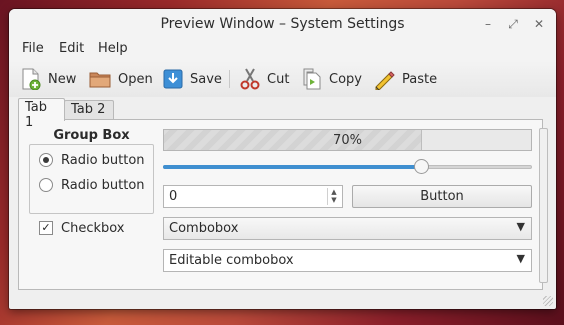 The width and height of the screenshot is (564, 325). What do you see at coordinates (488, 24) in the screenshot?
I see `minimize-icon: –` at bounding box center [488, 24].